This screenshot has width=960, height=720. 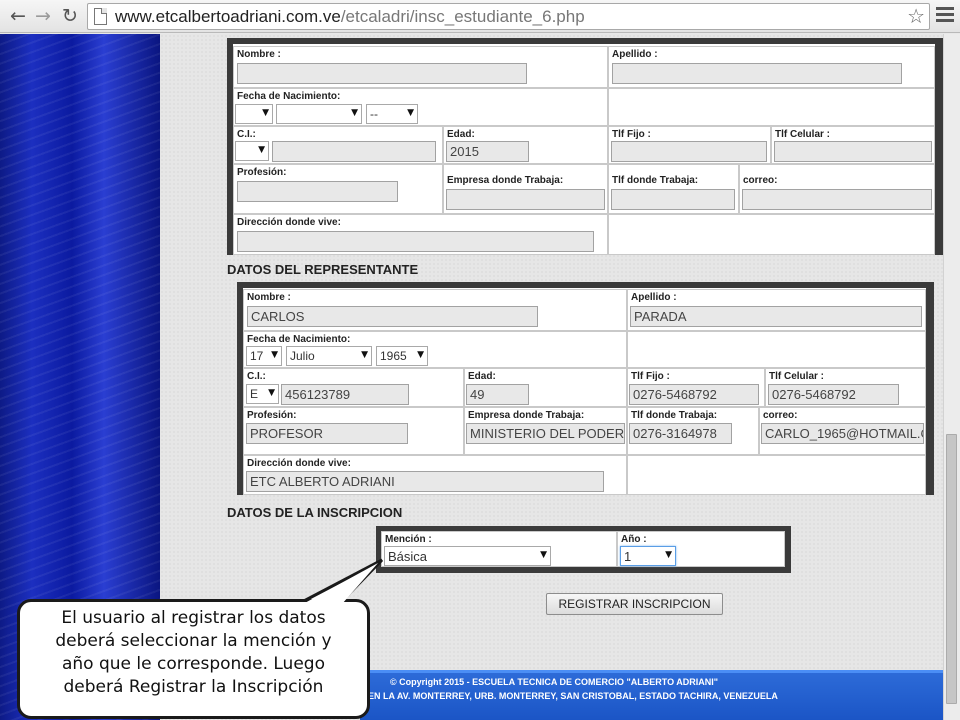 I want to click on rep-apellido-cell: Apellido : PARADA, so click(x=776, y=310).